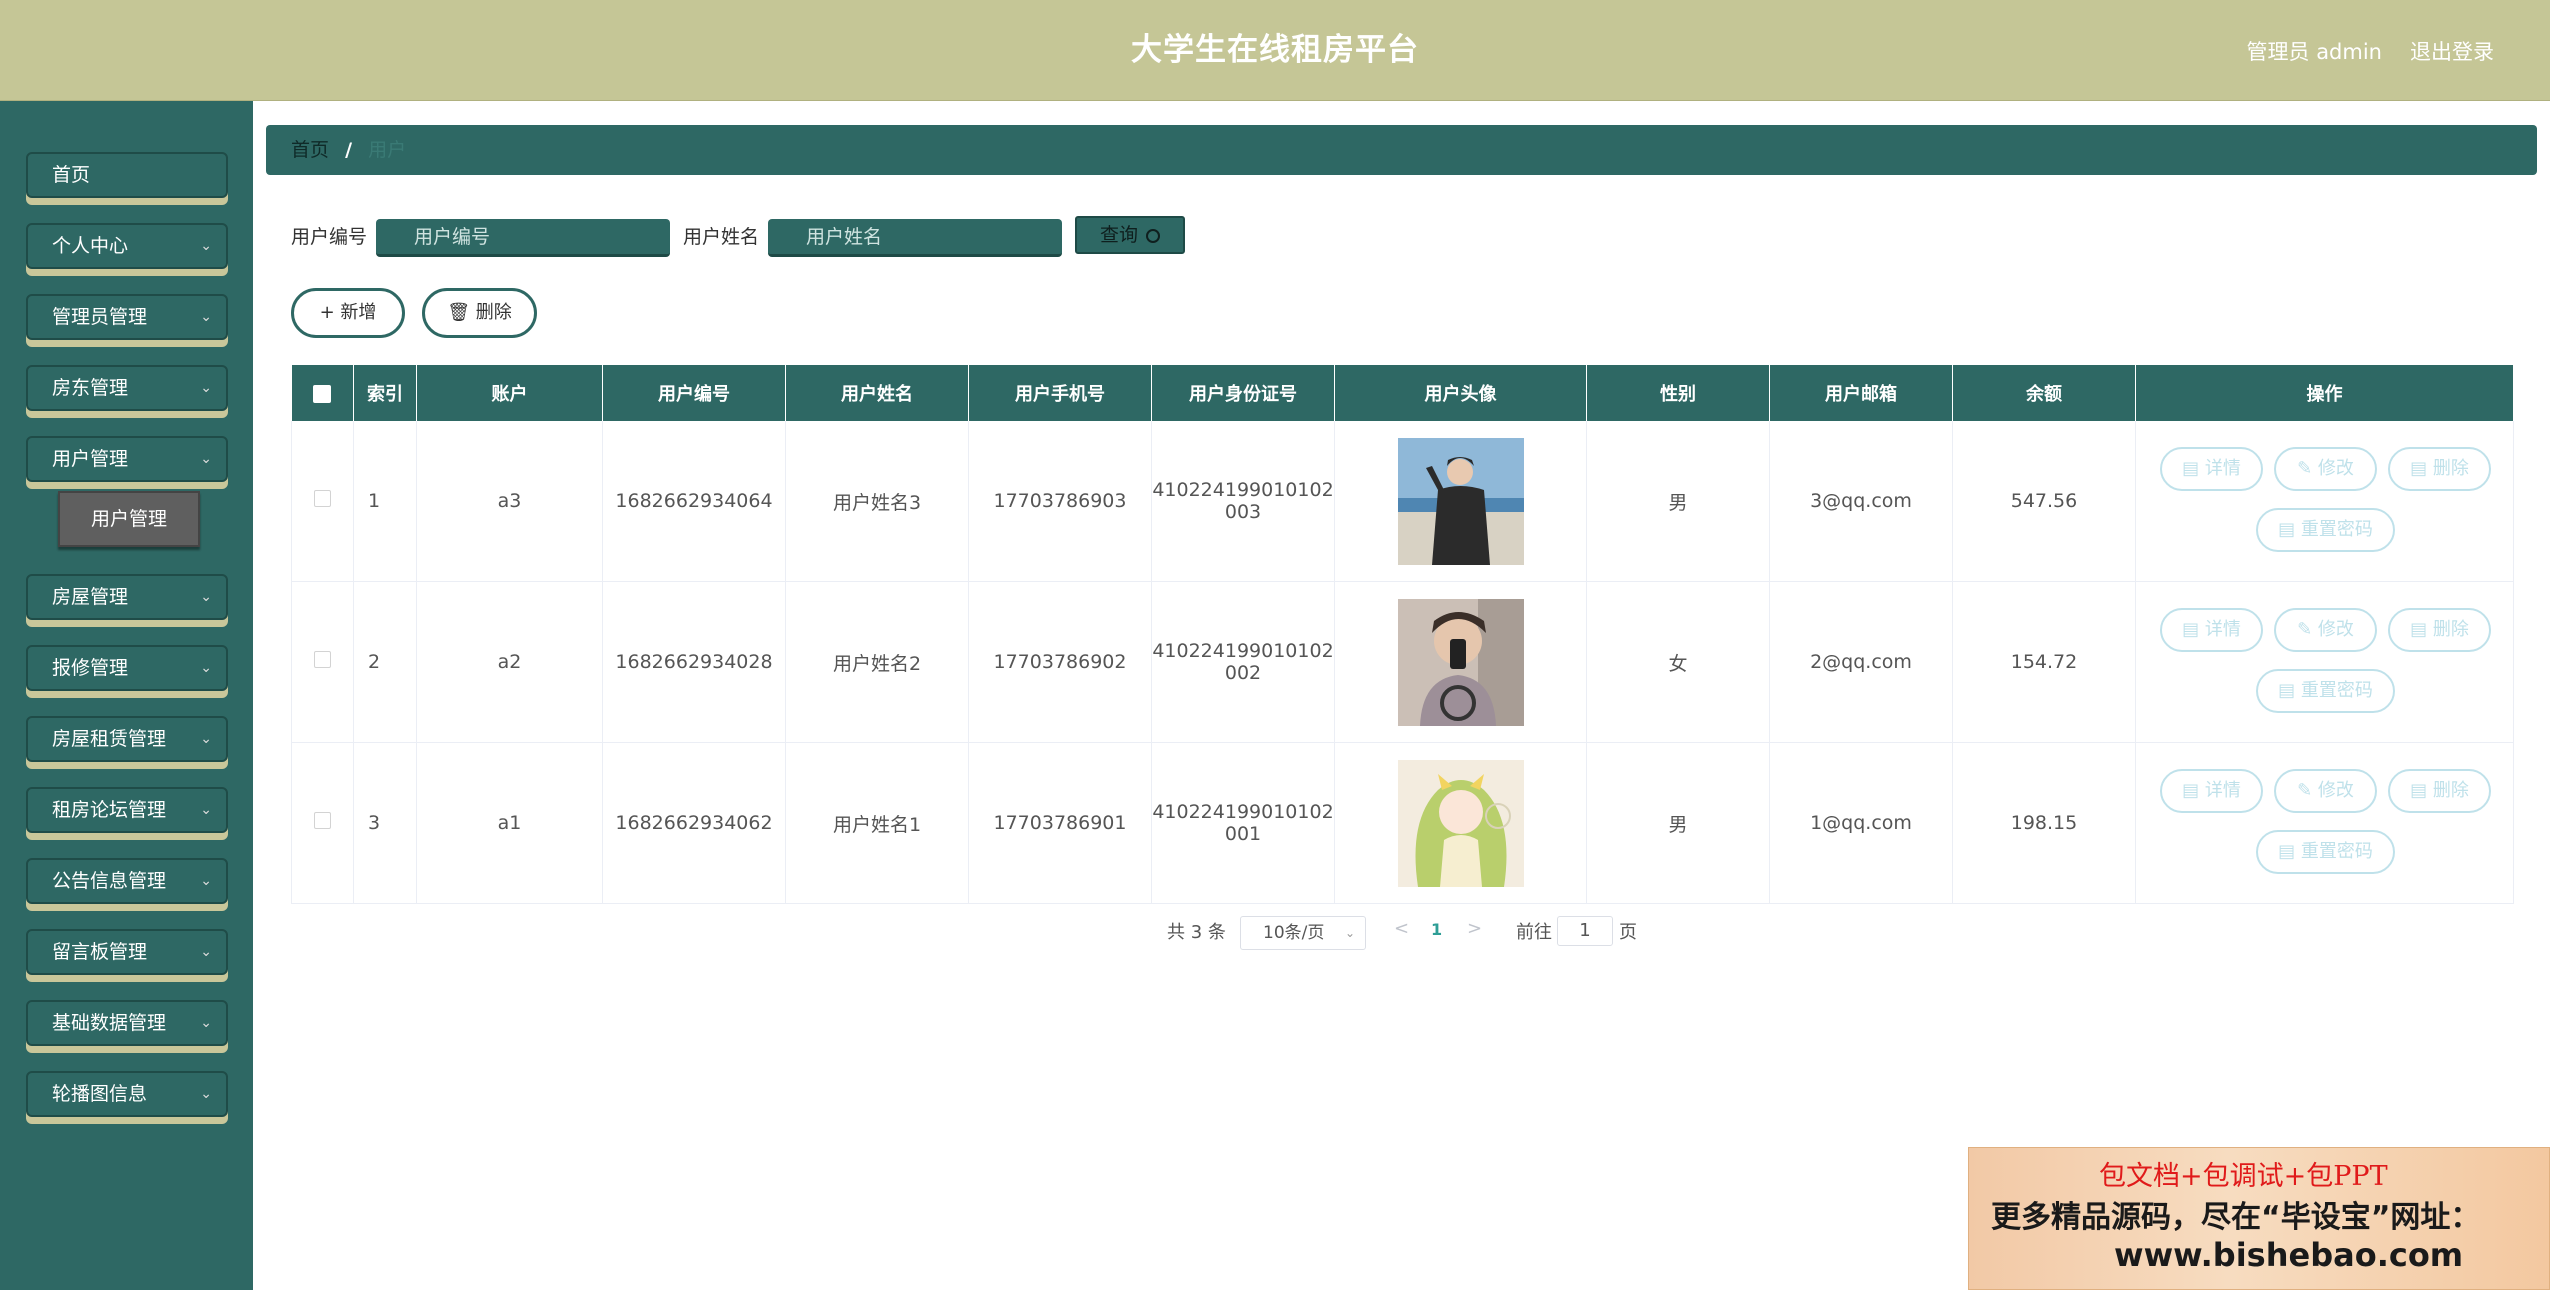 The height and width of the screenshot is (1290, 2550). I want to click on add-button-label: 新增, so click(358, 312).